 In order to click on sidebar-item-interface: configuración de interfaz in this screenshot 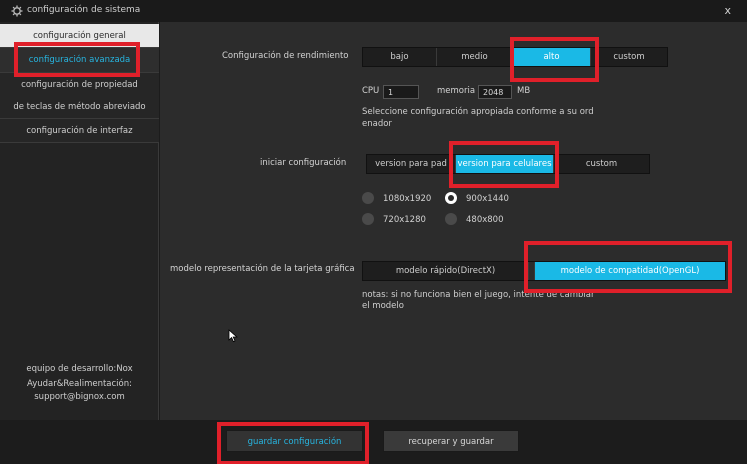, I will do `click(79, 131)`.